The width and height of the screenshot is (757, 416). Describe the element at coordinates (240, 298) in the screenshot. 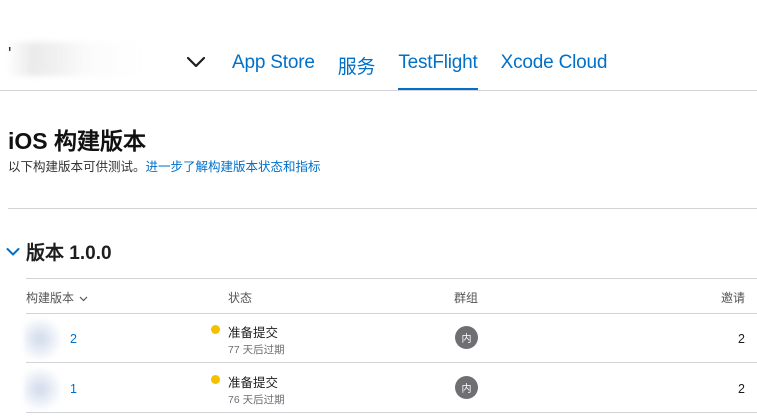

I see `column-status: 状态` at that location.